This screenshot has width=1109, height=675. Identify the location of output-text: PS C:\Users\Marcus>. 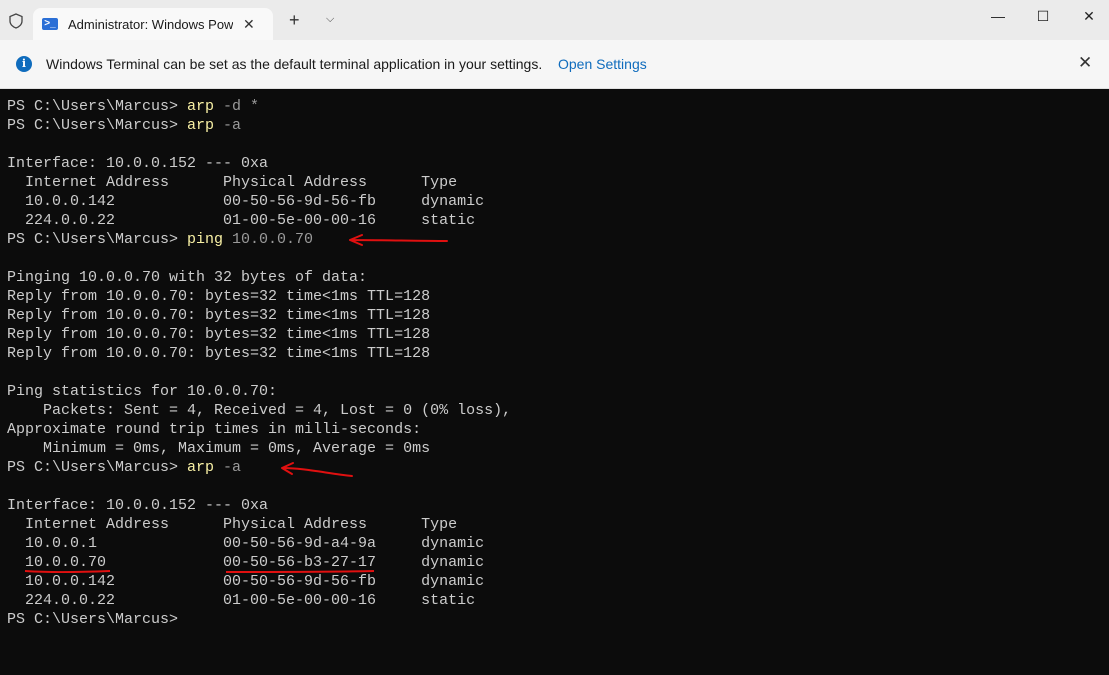
(97, 619).